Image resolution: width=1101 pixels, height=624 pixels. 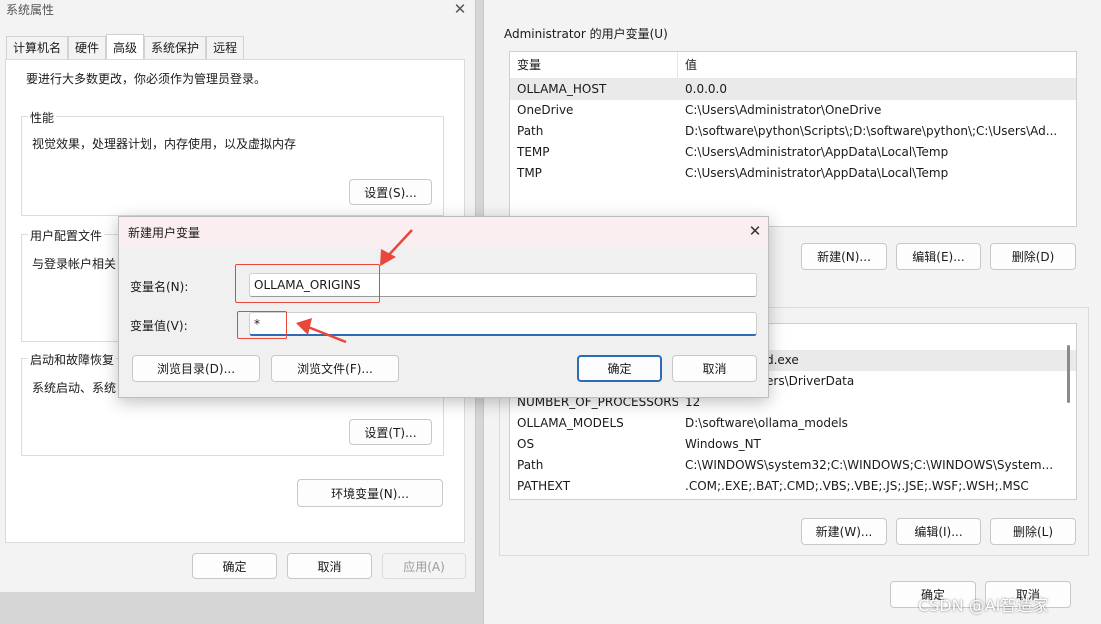 What do you see at coordinates (354, 286) in the screenshot?
I see `annotation-arrows` at bounding box center [354, 286].